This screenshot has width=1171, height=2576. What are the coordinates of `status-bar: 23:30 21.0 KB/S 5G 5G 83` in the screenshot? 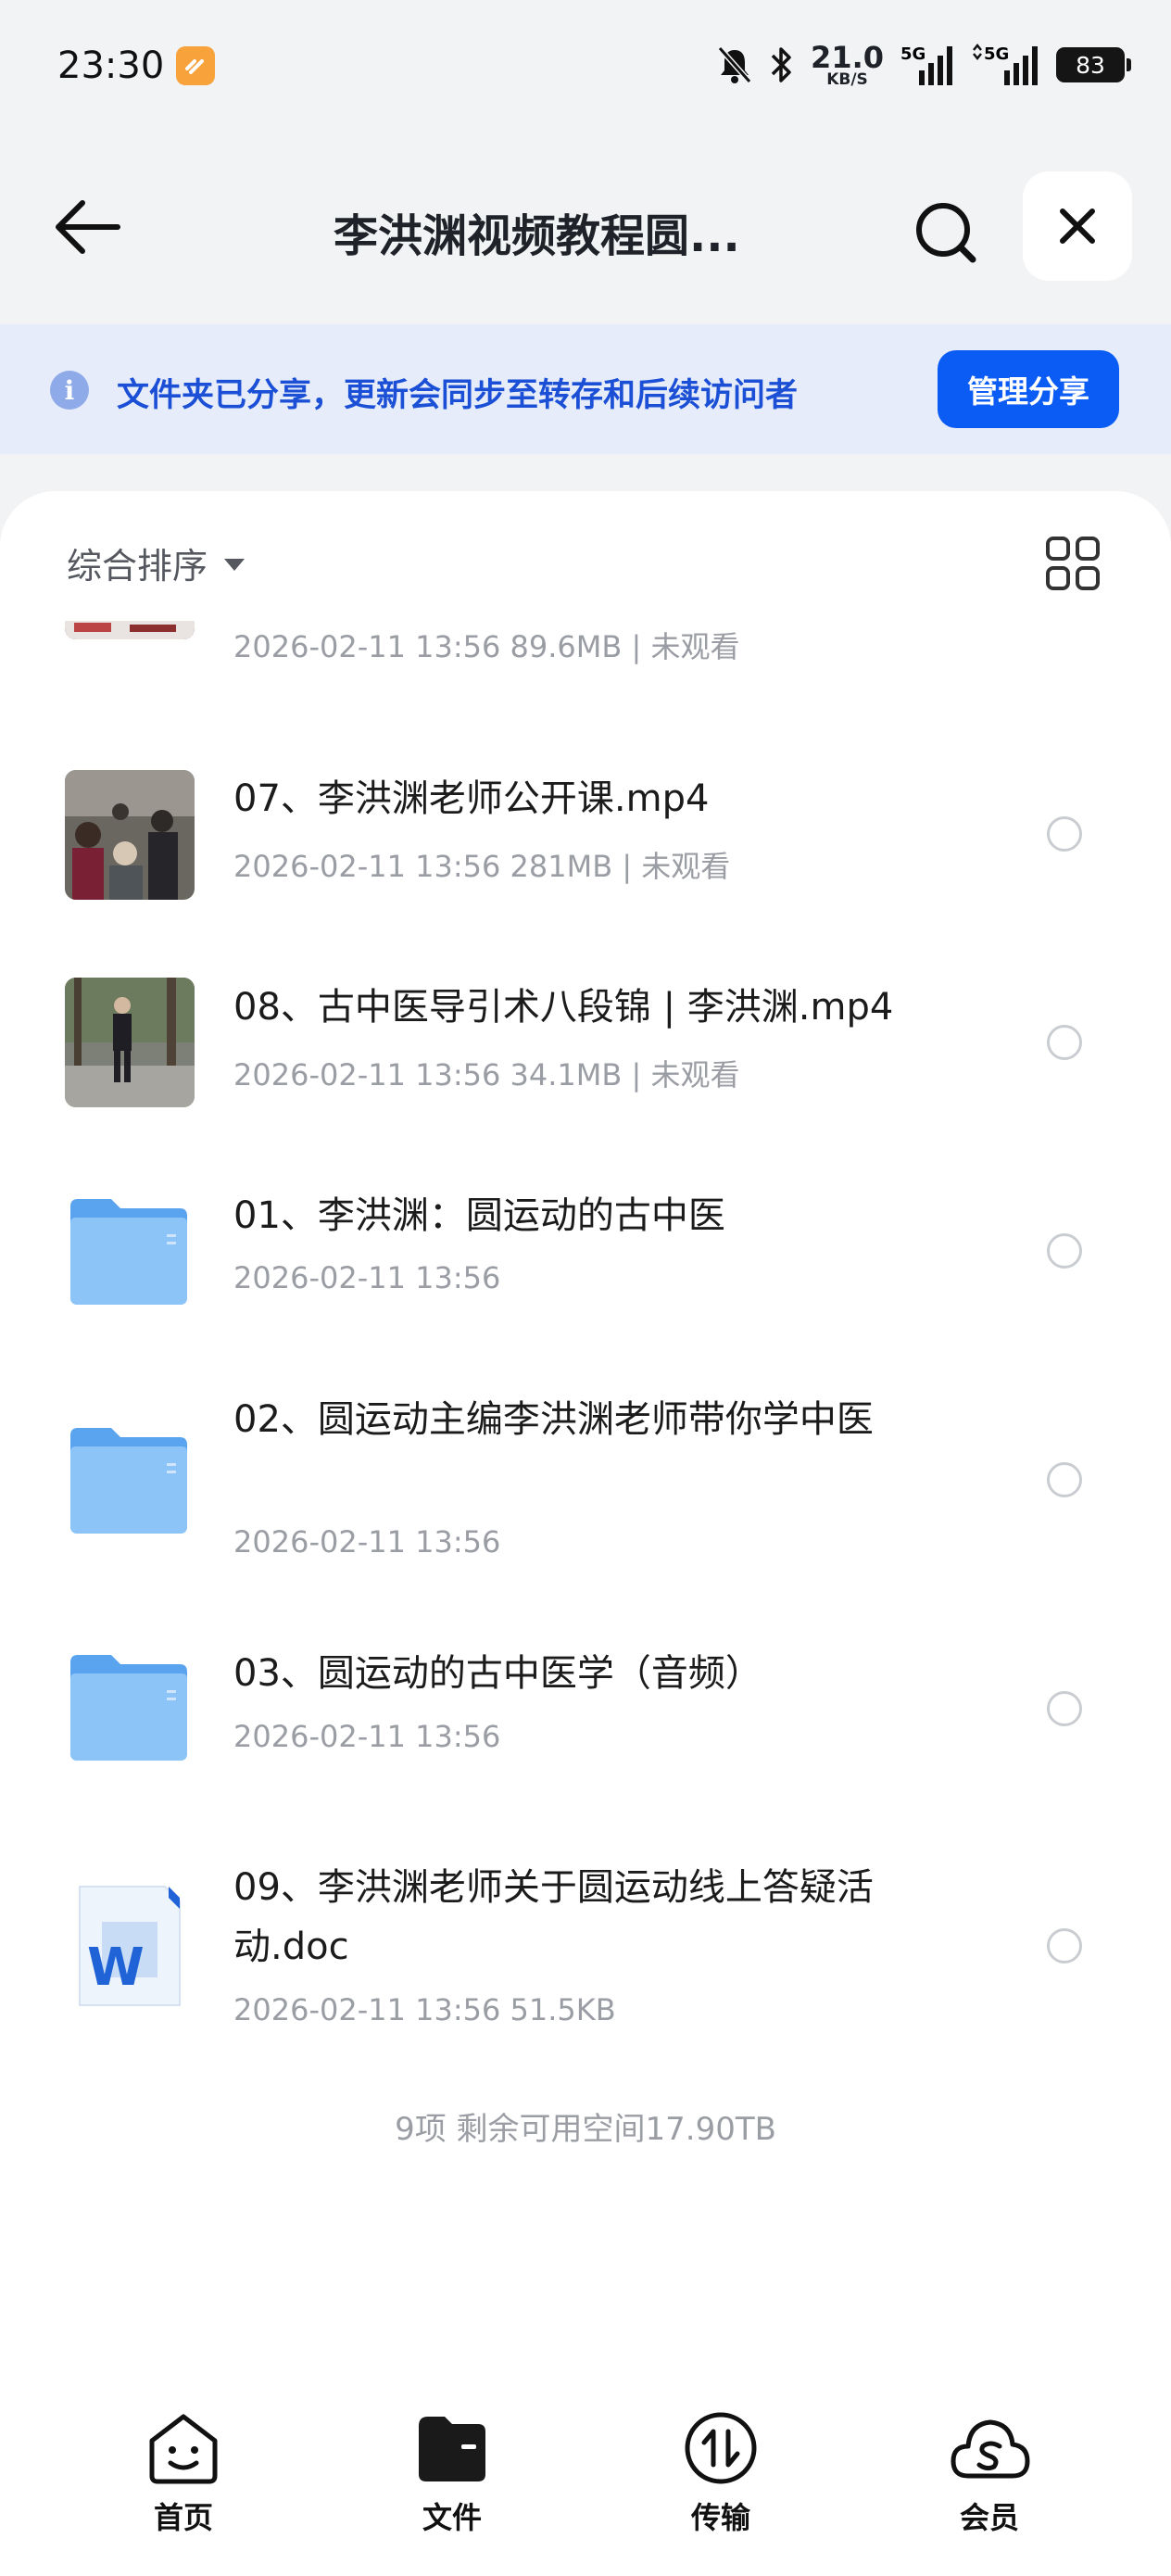 It's located at (585, 69).